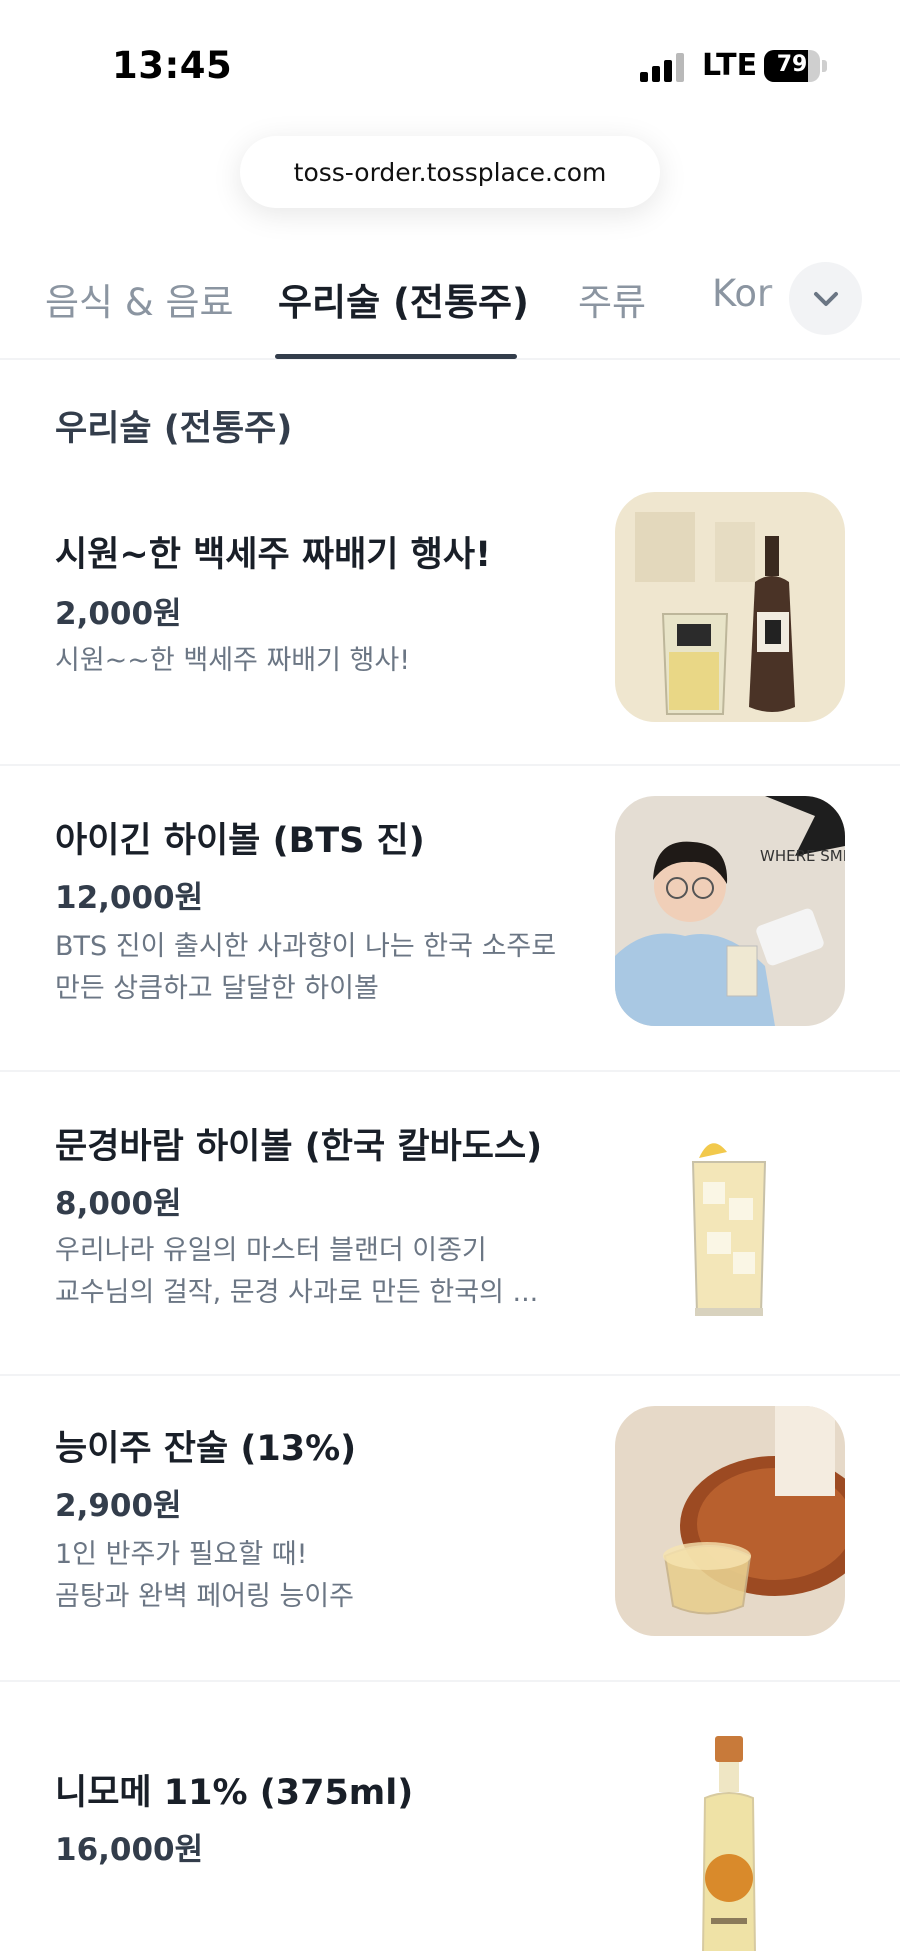  I want to click on battery-icon: 79, so click(792, 66).